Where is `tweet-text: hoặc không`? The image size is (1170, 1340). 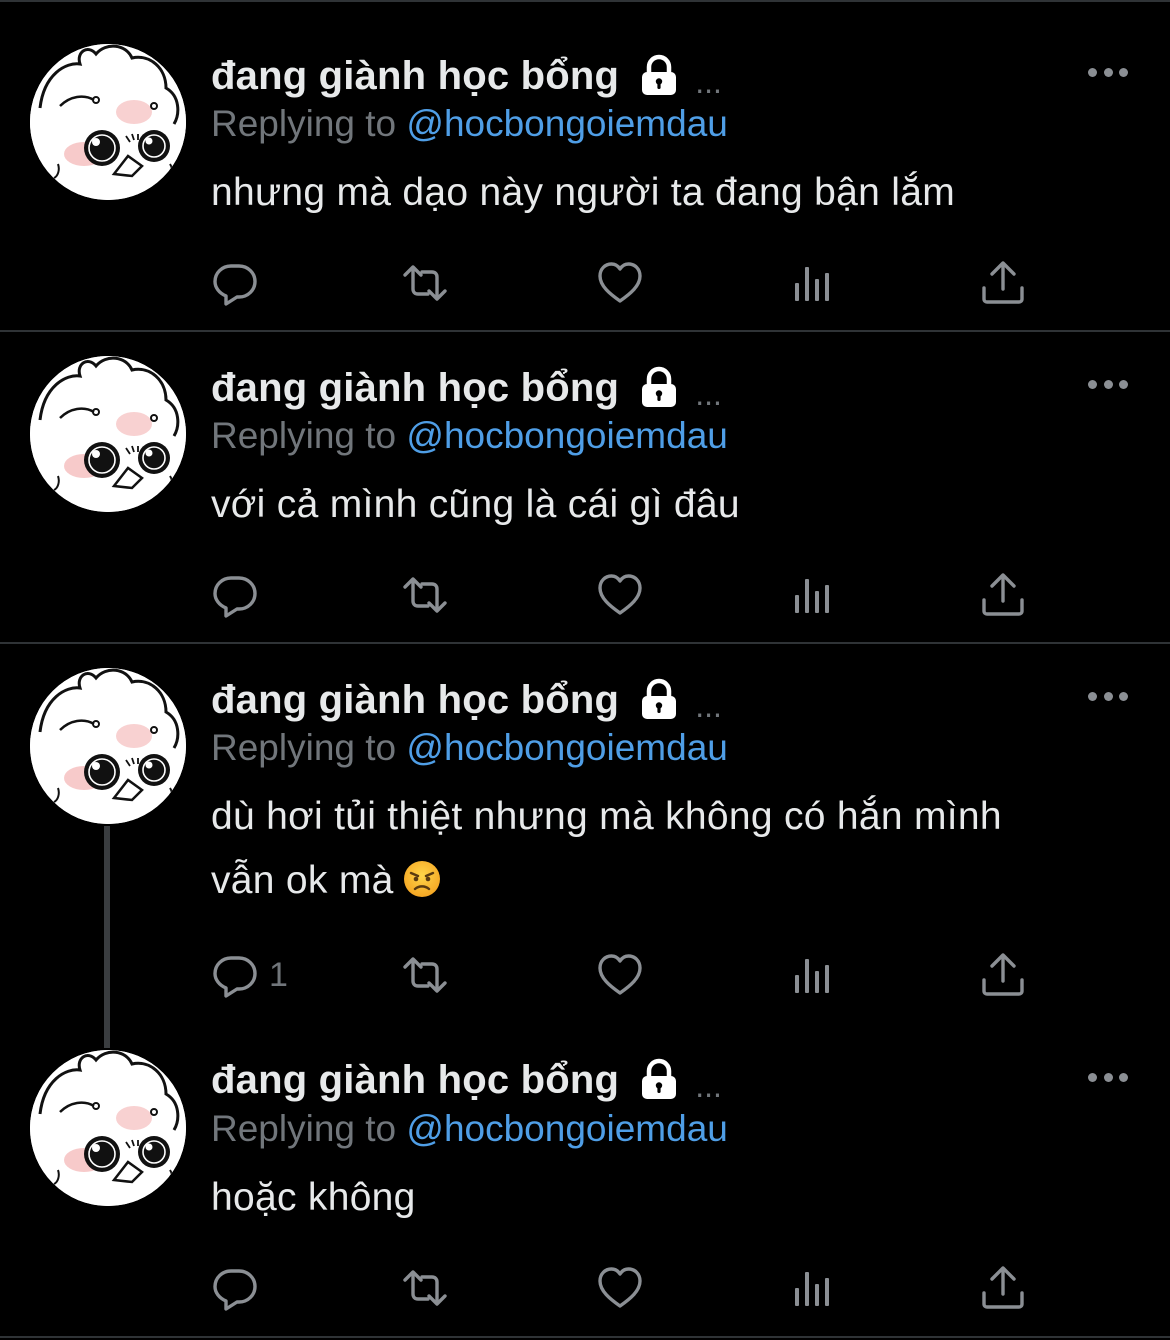
tweet-text: hoặc không is located at coordinates (313, 1198).